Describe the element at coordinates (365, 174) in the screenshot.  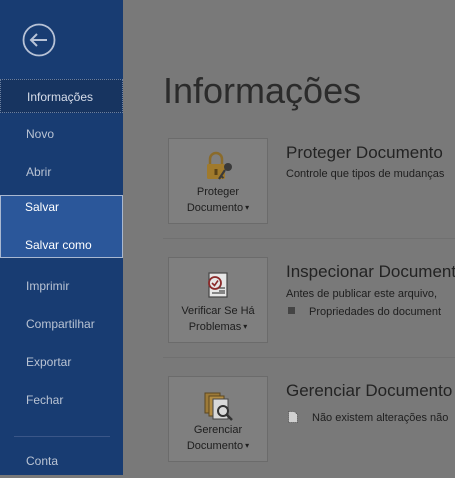
I see `section-desc-protect: Controle que tipos de mudanças` at that location.